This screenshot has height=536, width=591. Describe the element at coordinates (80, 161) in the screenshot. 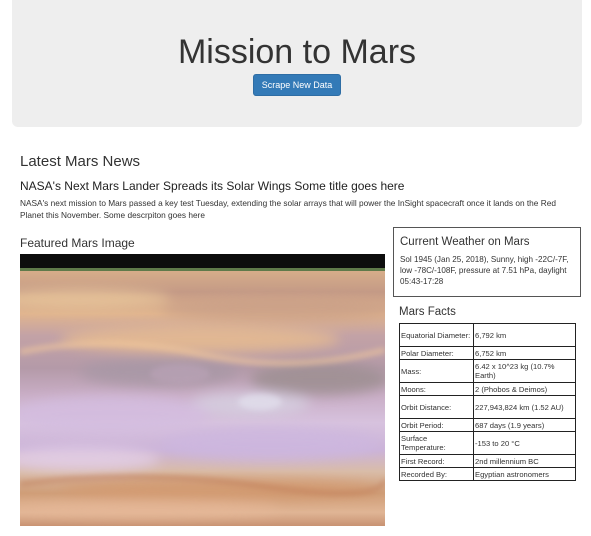

I see `latest-news-heading: Latest Mars News` at that location.